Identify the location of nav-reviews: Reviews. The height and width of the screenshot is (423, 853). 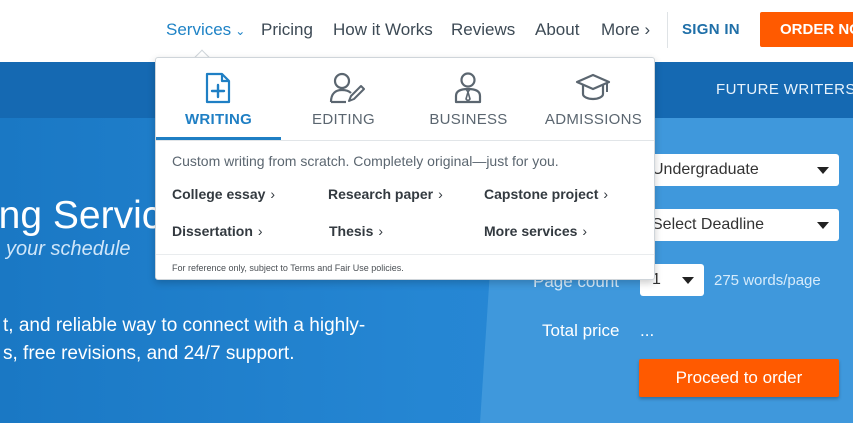
(483, 30).